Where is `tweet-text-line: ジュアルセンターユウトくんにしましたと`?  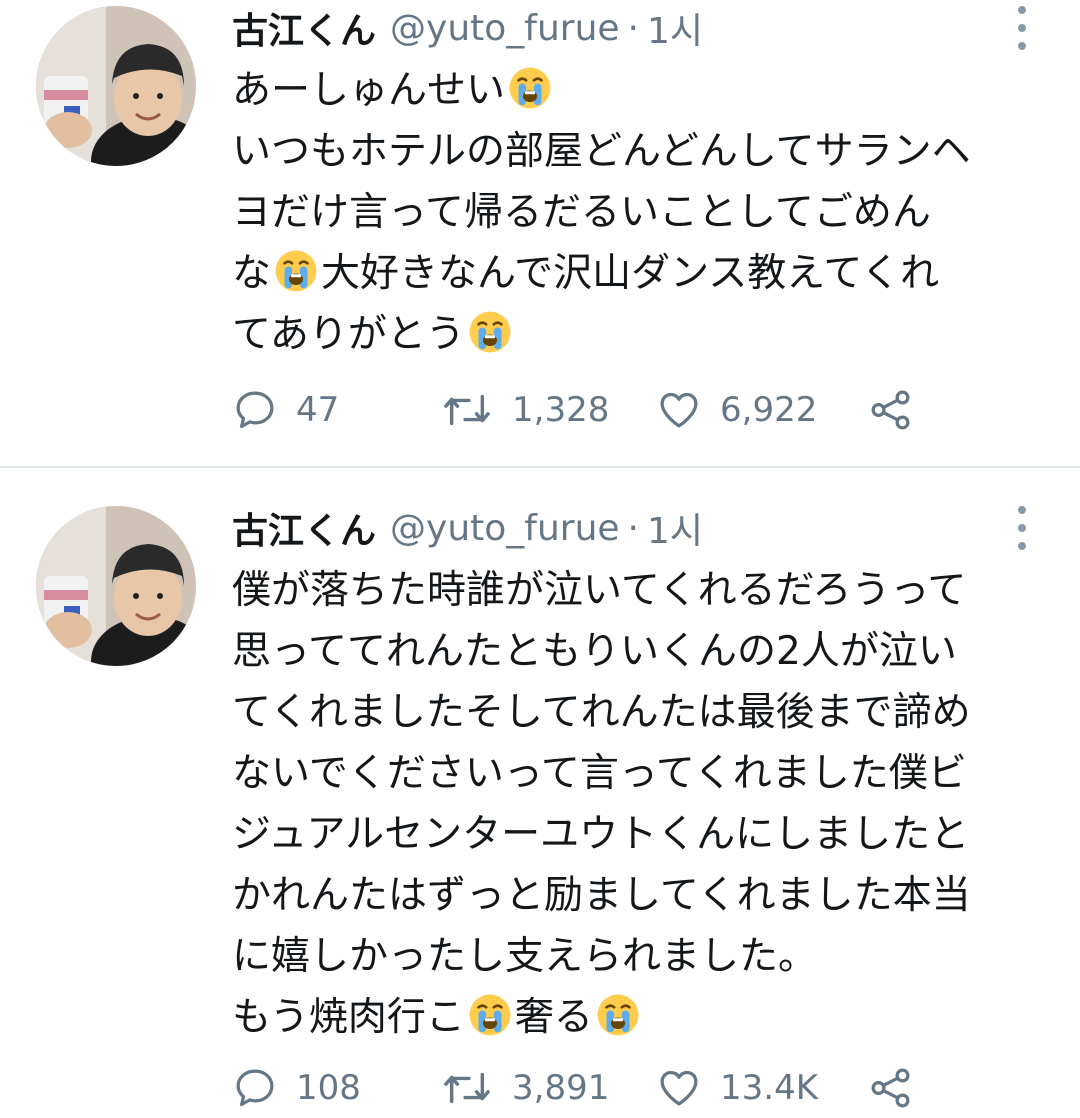 tweet-text-line: ジュアルセンターユウトくんにしましたと is located at coordinates (642, 834).